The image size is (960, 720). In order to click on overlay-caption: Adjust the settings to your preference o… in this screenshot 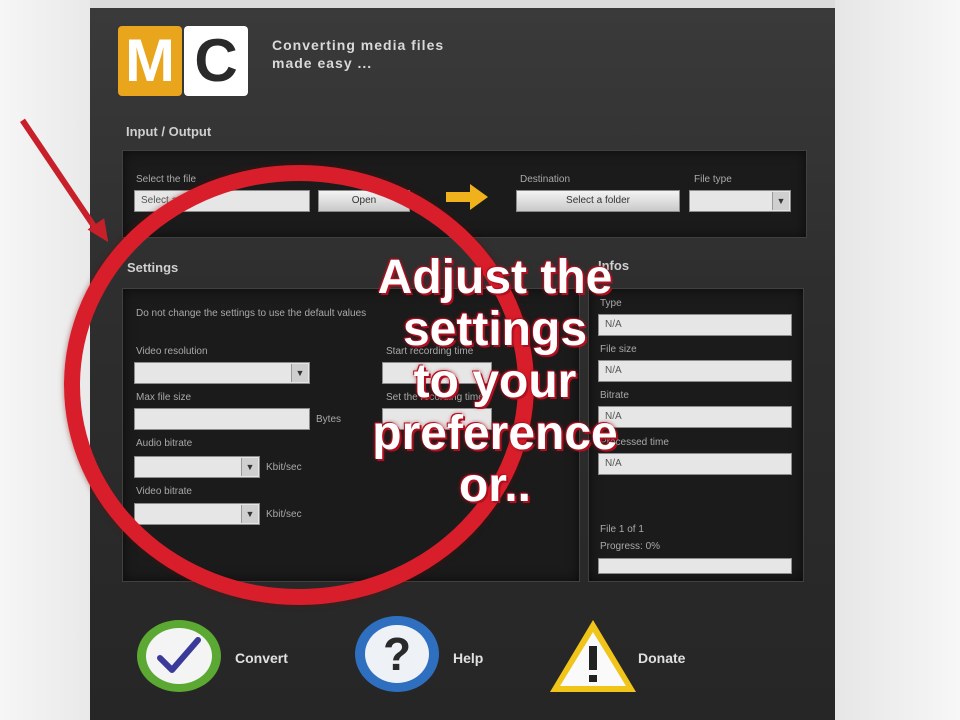, I will do `click(495, 382)`.